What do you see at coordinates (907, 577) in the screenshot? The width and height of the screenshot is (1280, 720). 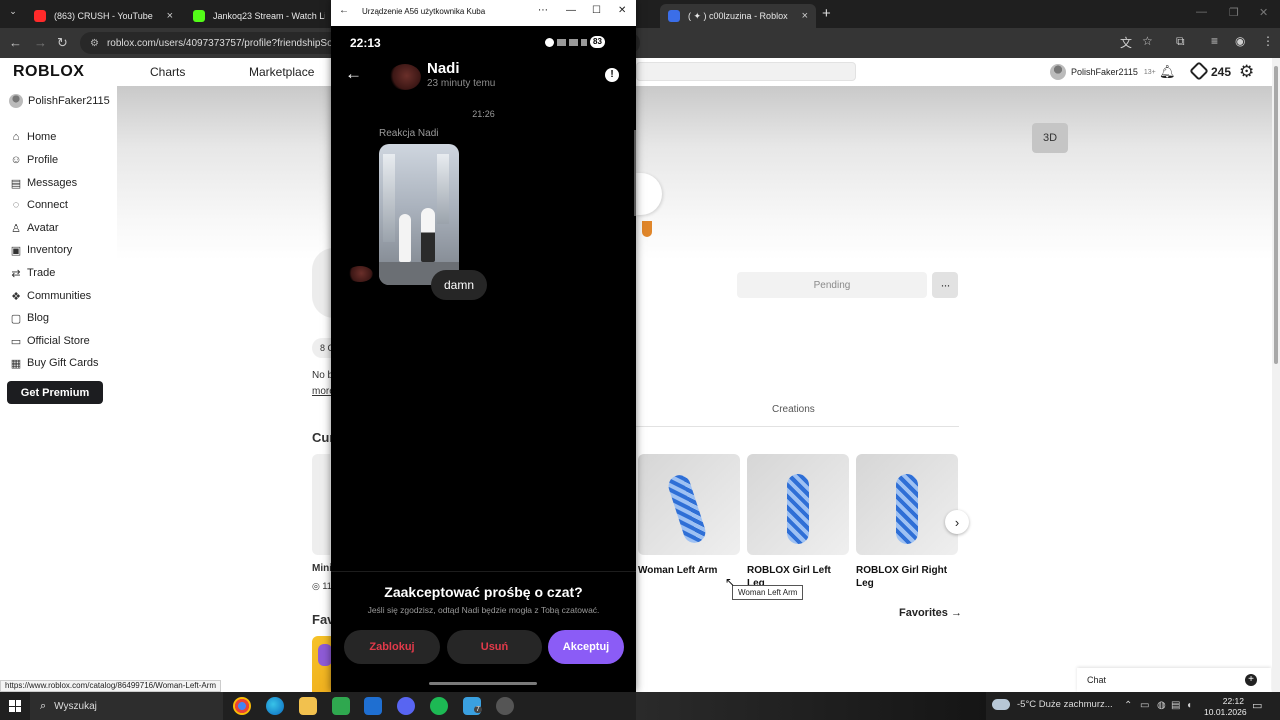 I see `item-name: ROBLOX Girl Right Leg` at bounding box center [907, 577].